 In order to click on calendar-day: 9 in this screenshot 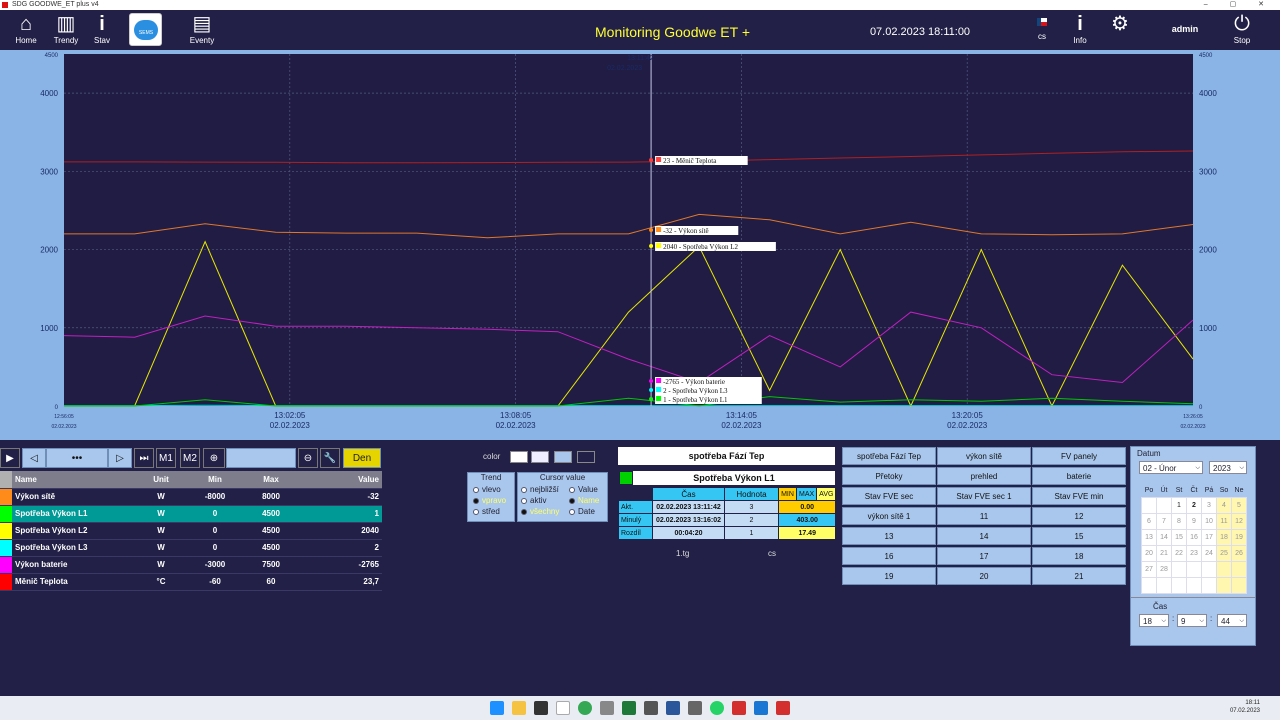, I will do `click(1194, 521)`.